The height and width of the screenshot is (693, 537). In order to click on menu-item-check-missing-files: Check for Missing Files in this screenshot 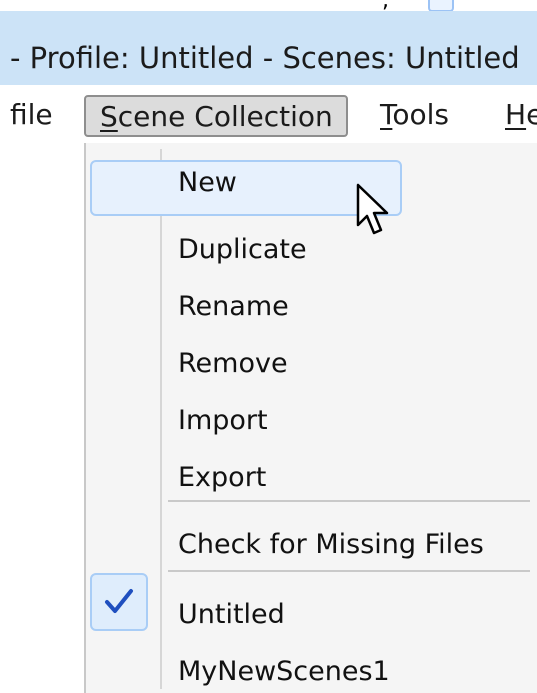, I will do `click(306, 545)`.